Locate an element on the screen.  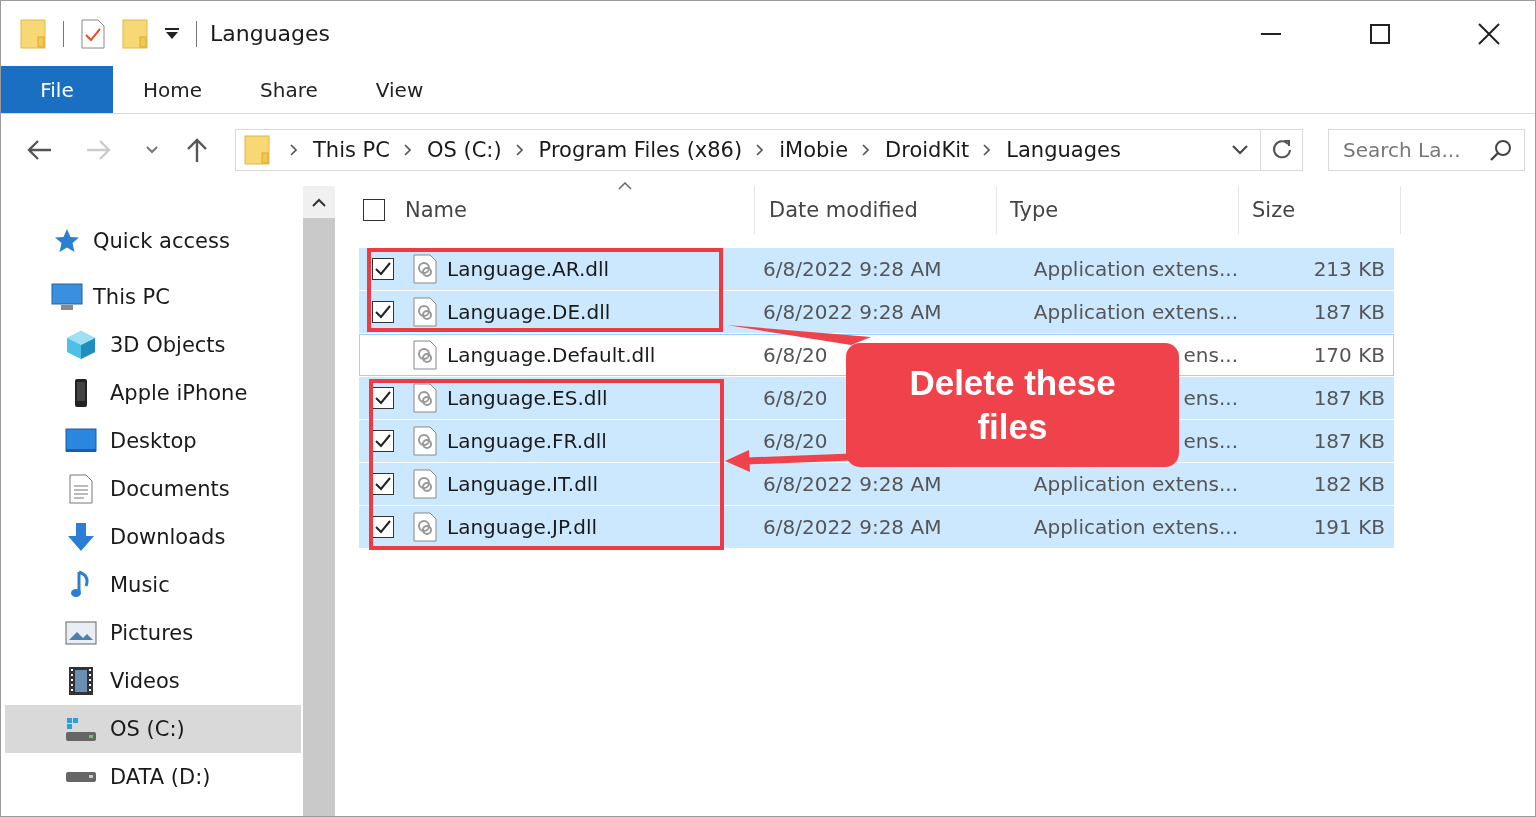
window-title: Languages is located at coordinates (270, 33).